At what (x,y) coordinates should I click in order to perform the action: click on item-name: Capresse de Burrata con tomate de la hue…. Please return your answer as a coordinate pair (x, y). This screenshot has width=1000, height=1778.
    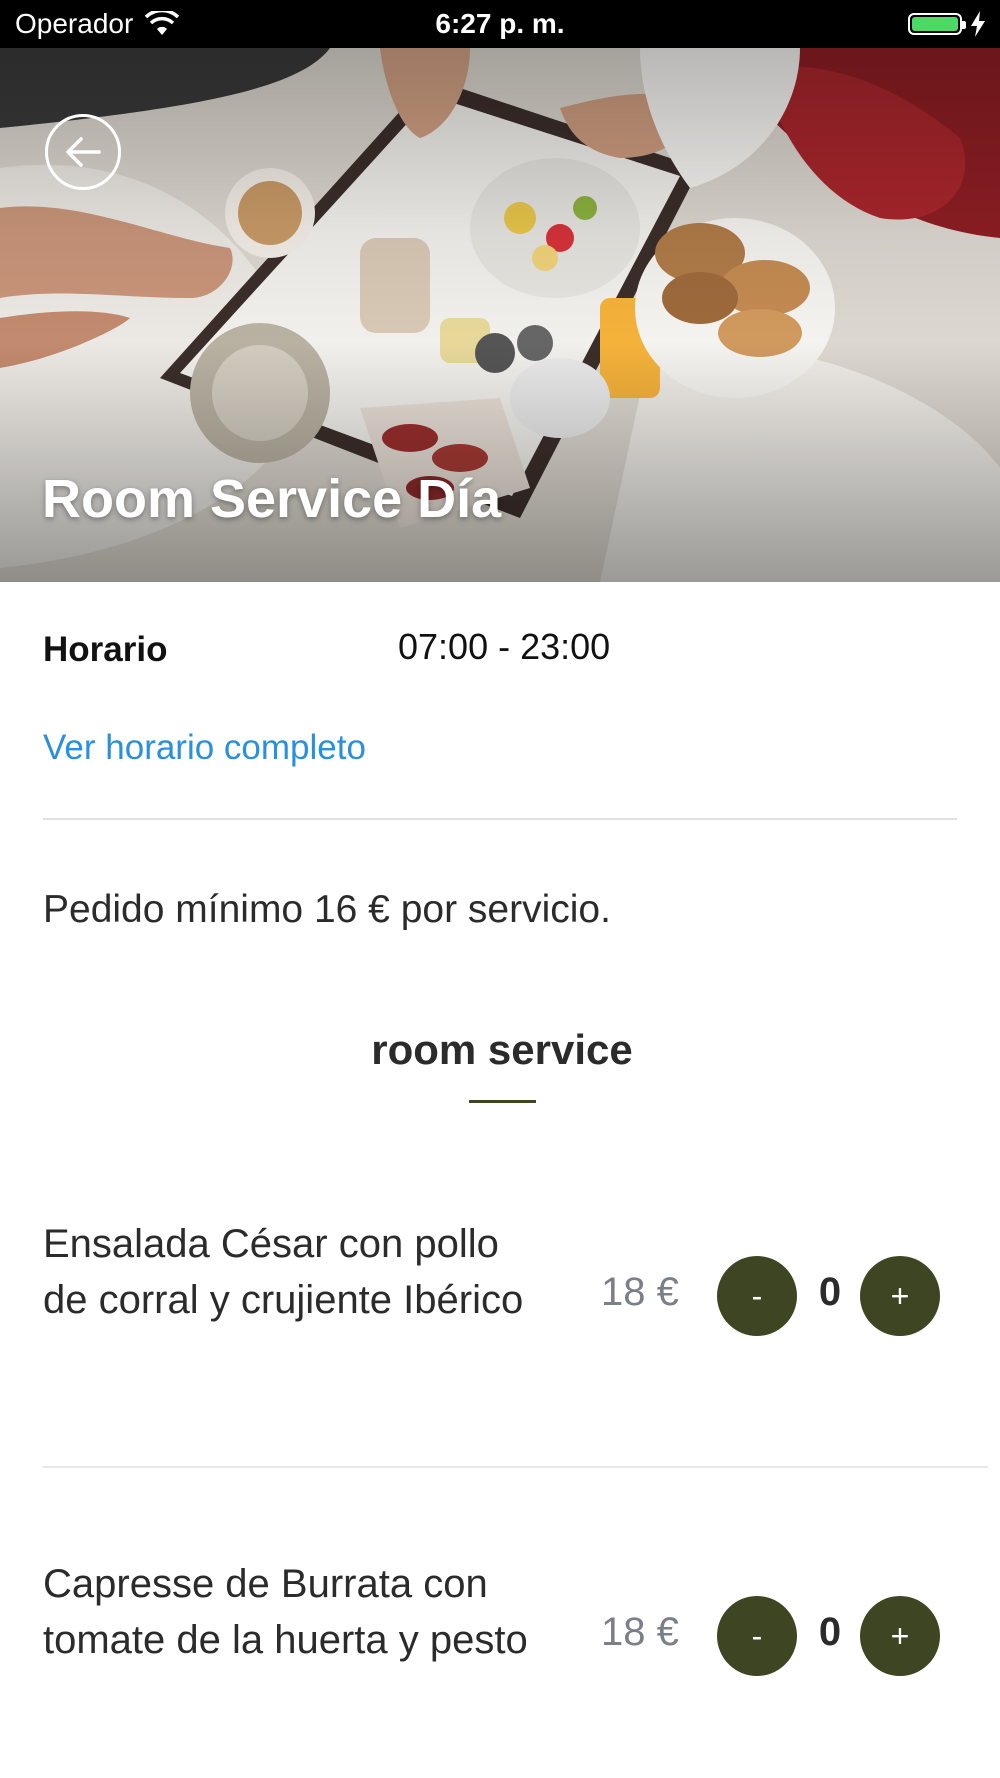
    Looking at the image, I should click on (285, 1612).